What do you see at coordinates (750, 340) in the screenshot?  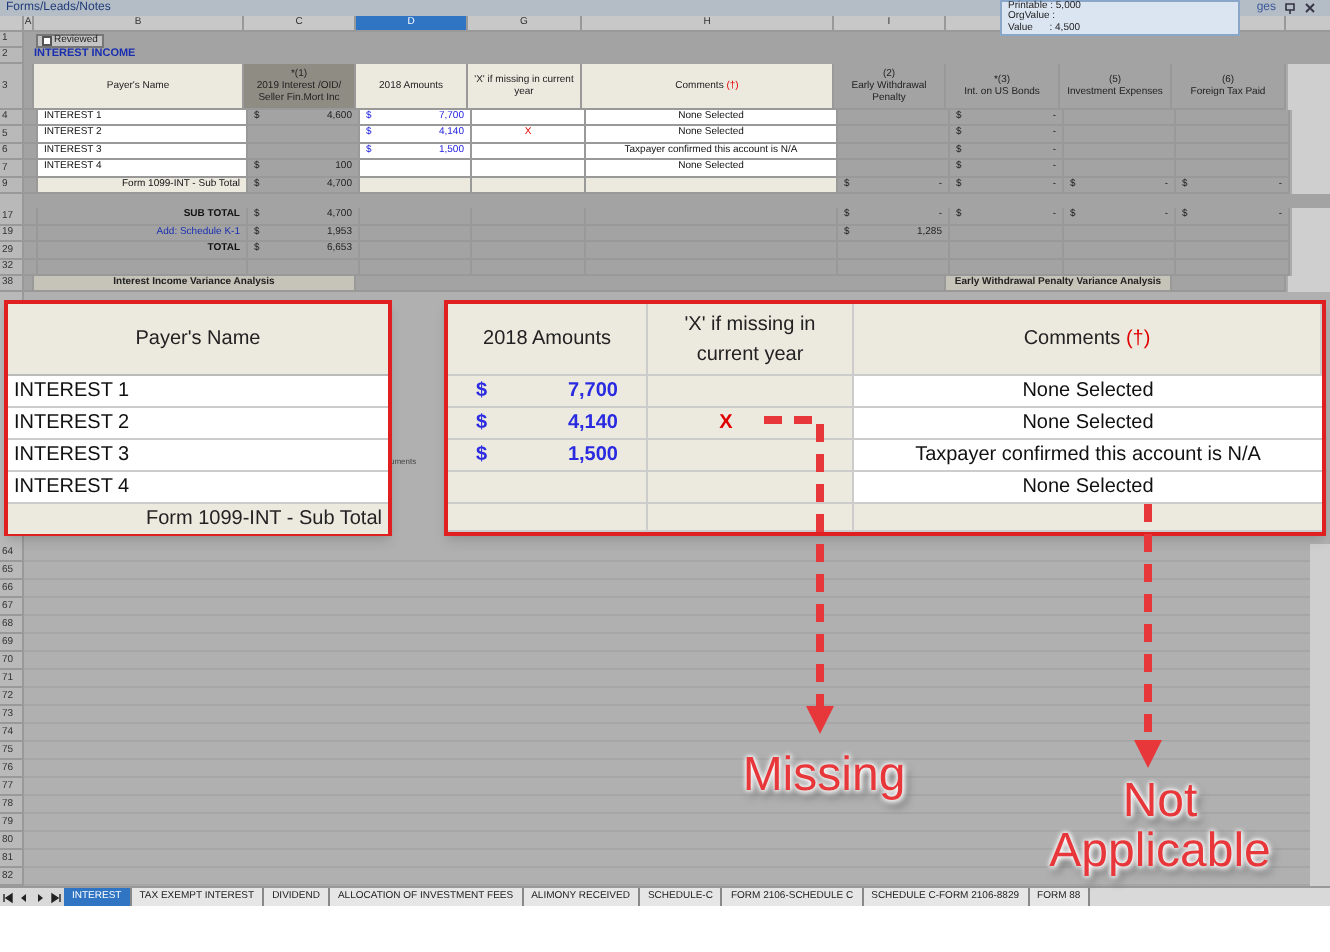 I see `column-header: 'X' if missing in current year` at bounding box center [750, 340].